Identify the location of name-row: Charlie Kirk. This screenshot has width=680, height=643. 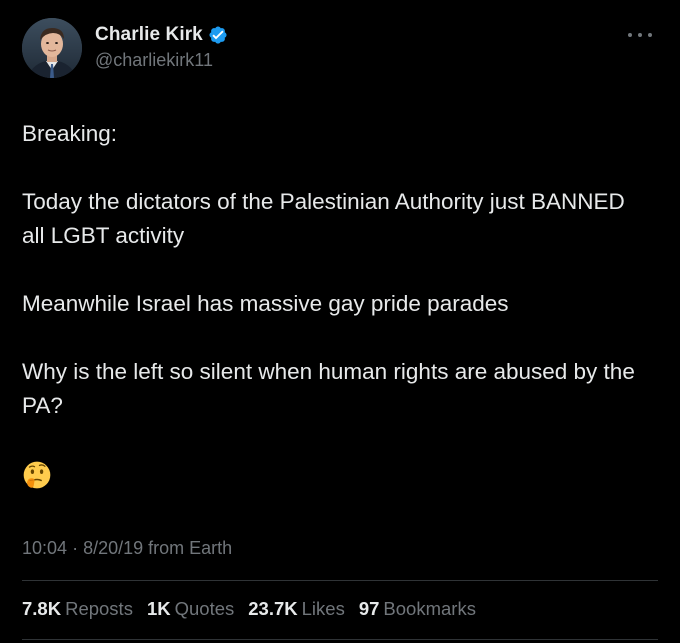
(161, 35).